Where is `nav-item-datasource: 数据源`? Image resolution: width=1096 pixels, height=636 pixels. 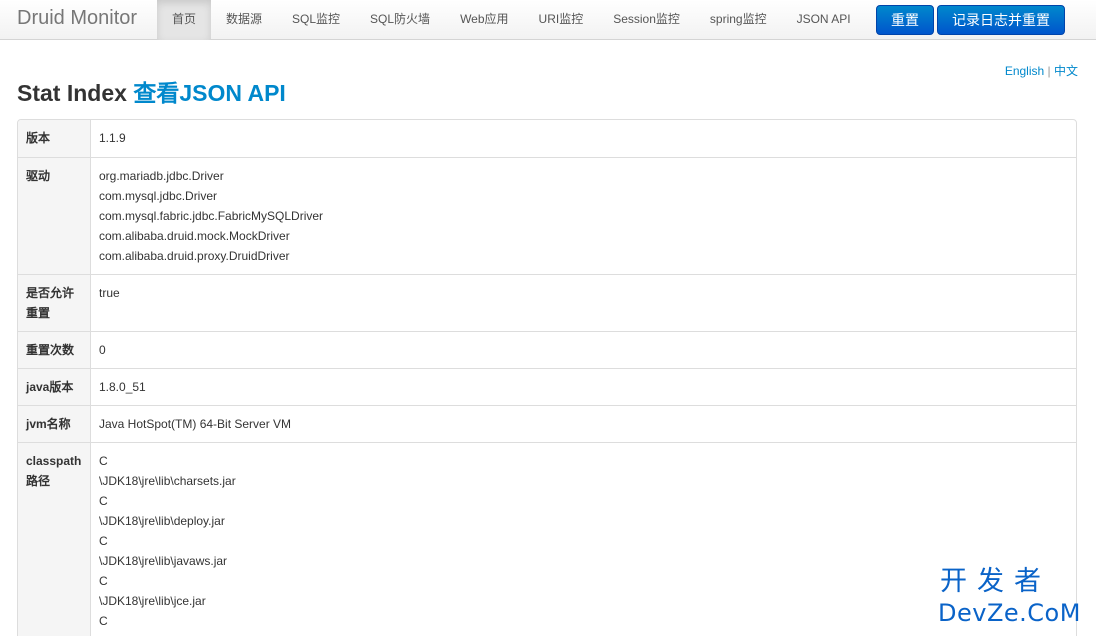 nav-item-datasource: 数据源 is located at coordinates (244, 20).